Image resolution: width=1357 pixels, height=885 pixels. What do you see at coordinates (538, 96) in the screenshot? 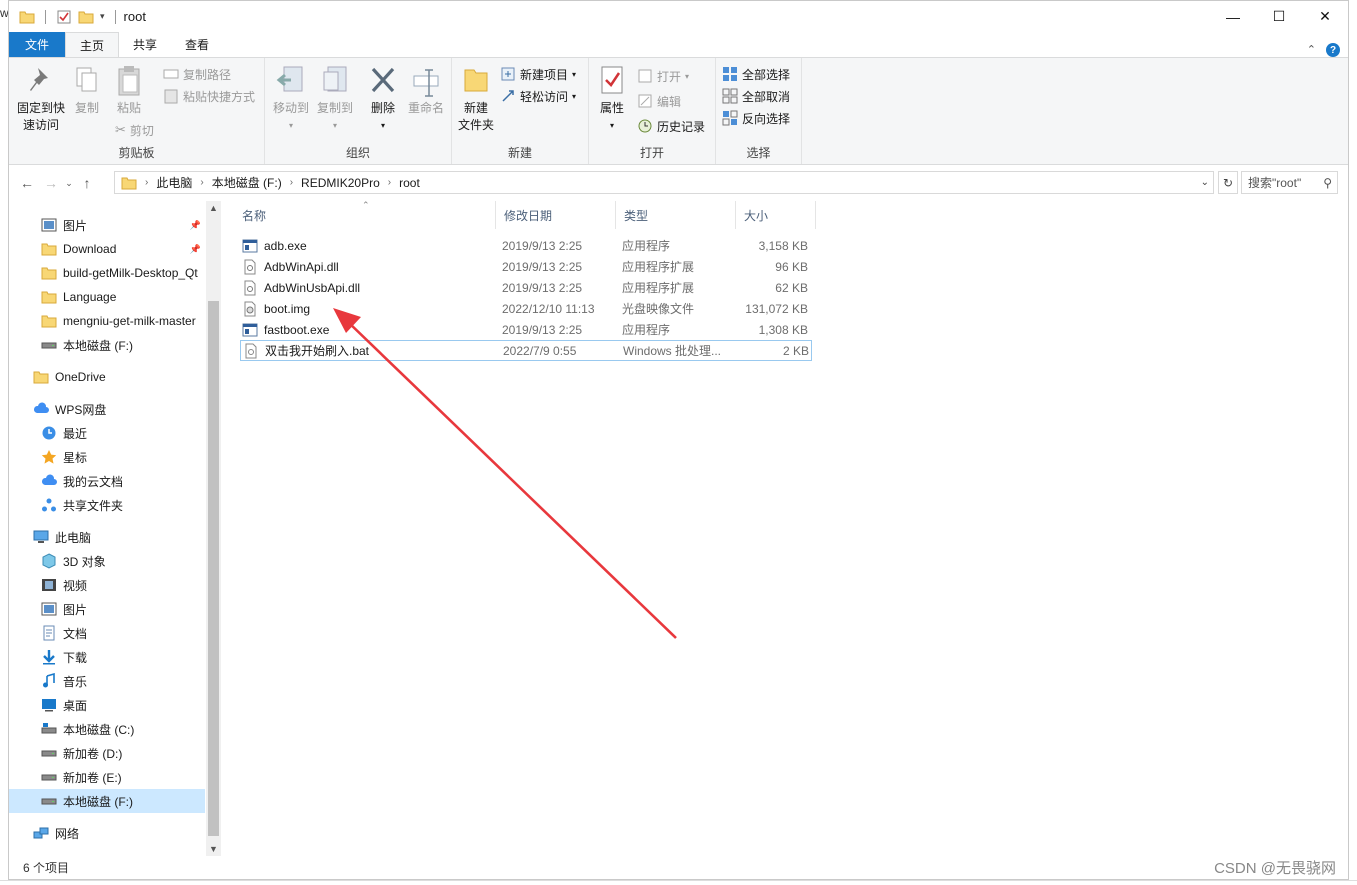
I see `easy-access-button: 轻松访问 ▾` at bounding box center [538, 96].